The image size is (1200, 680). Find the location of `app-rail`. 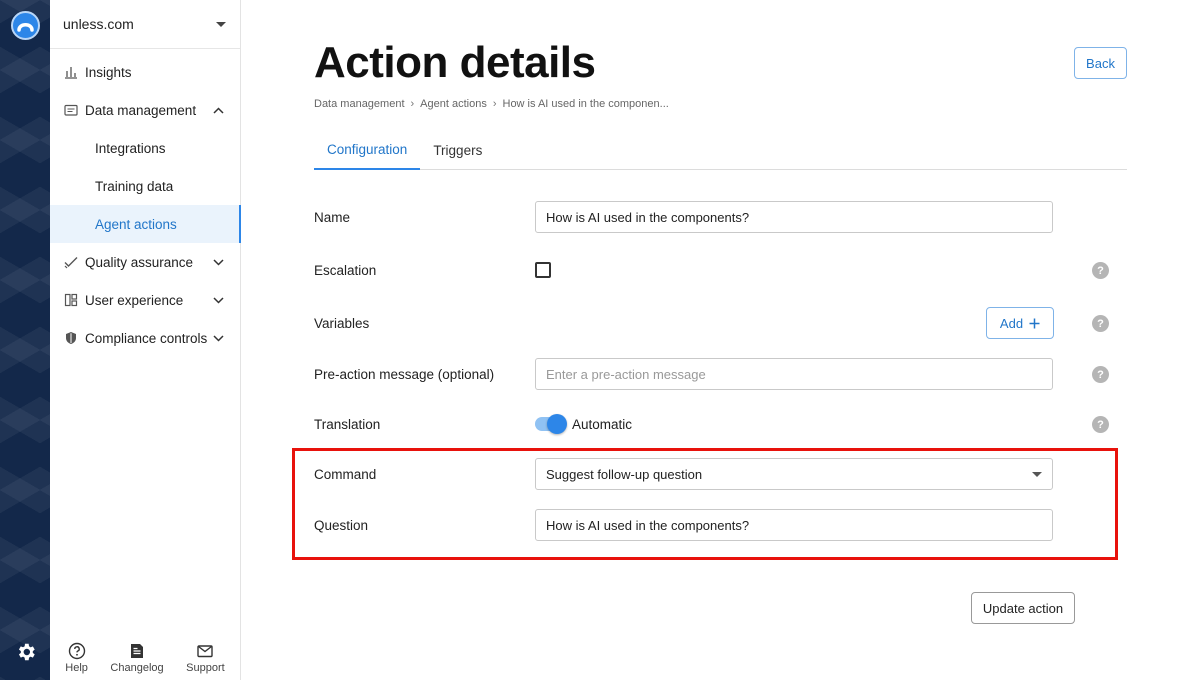

app-rail is located at coordinates (25, 340).